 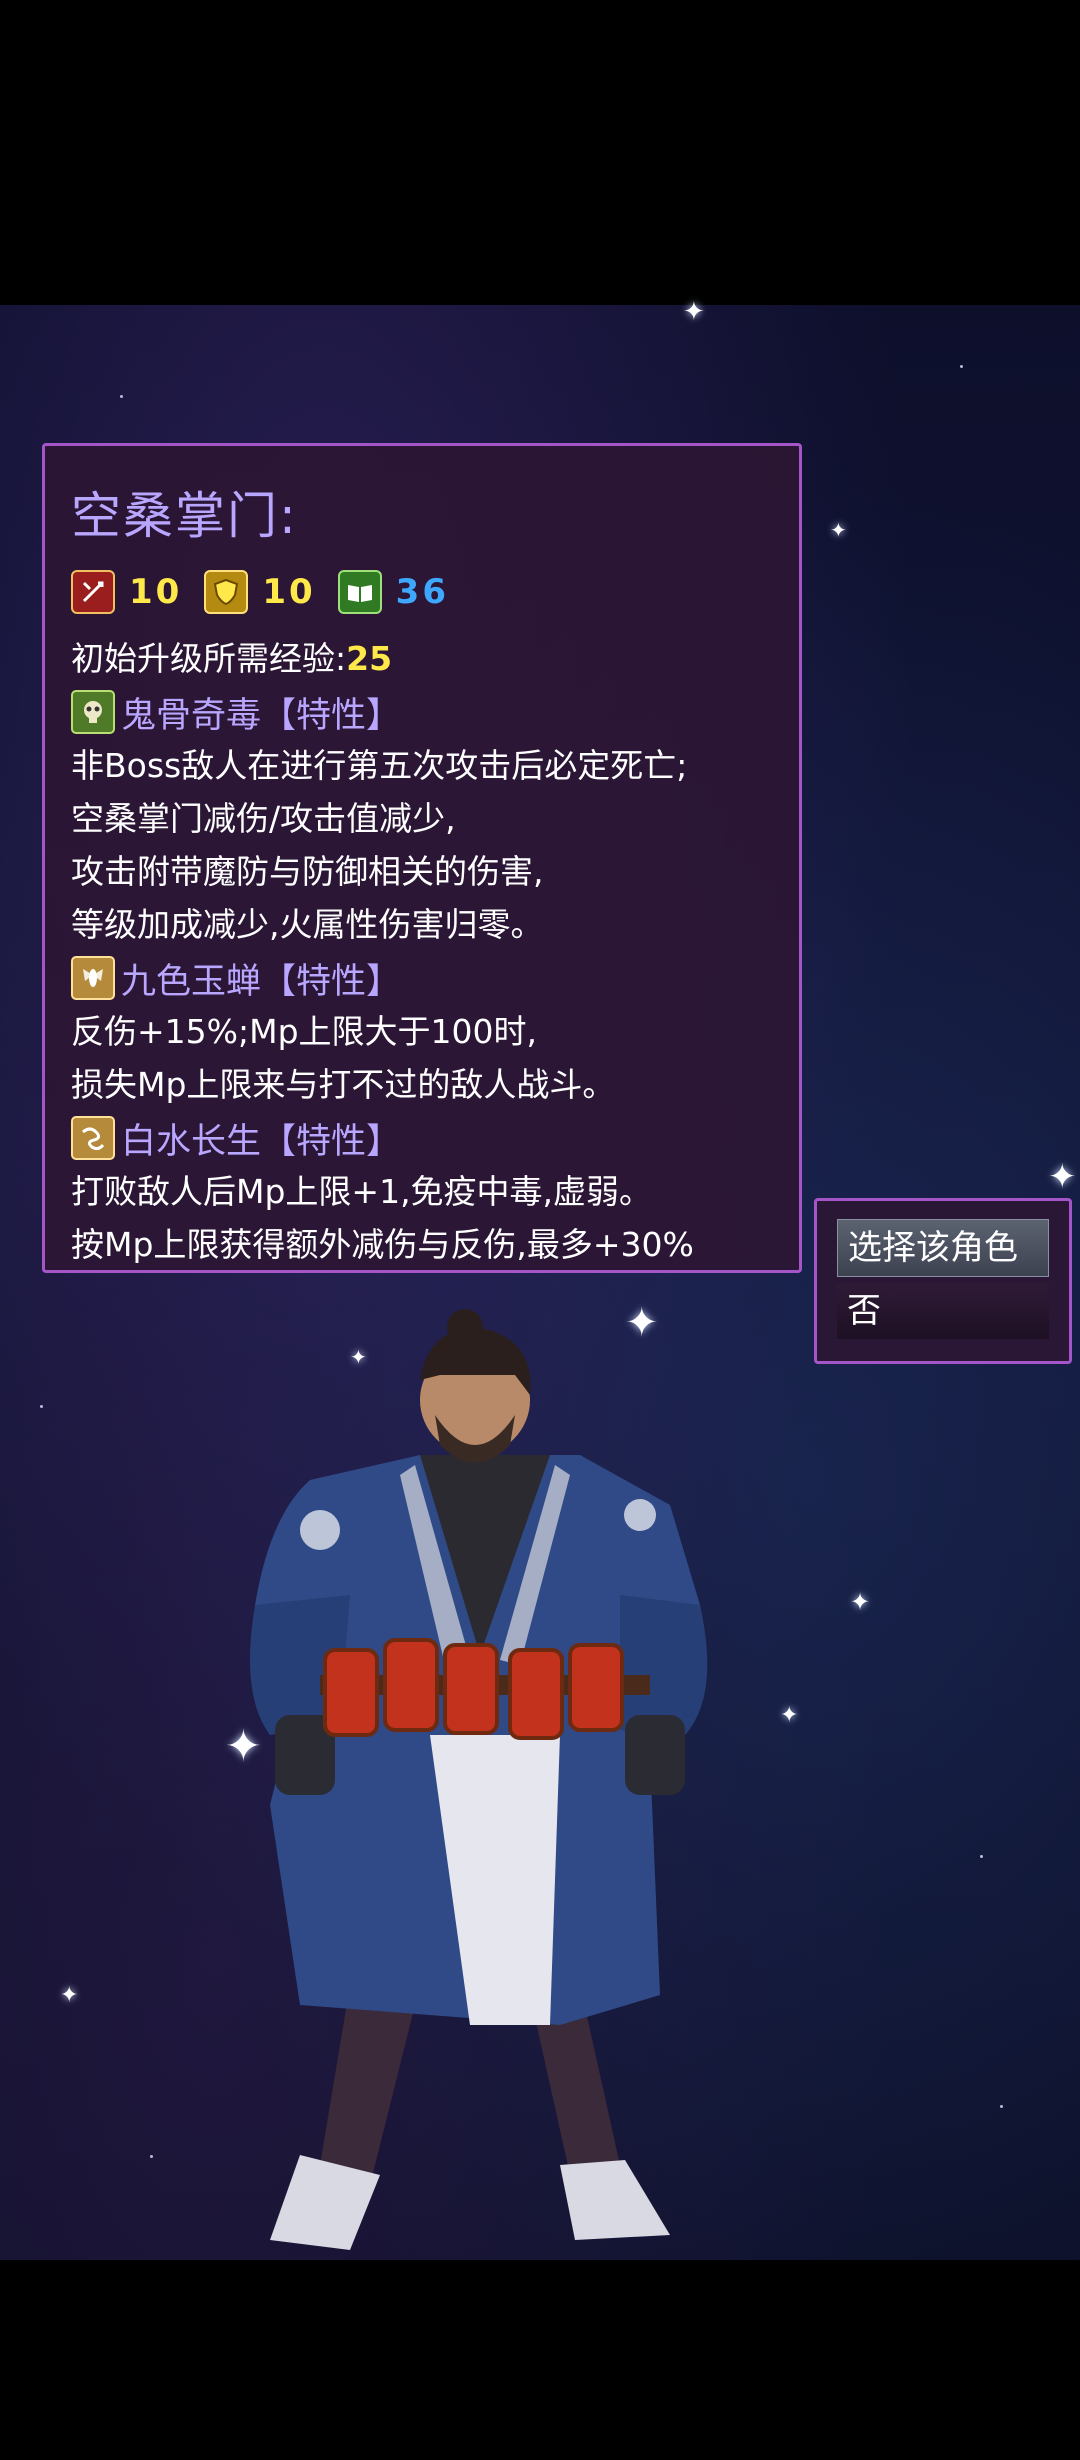 I want to click on book-icon, so click(x=359, y=592).